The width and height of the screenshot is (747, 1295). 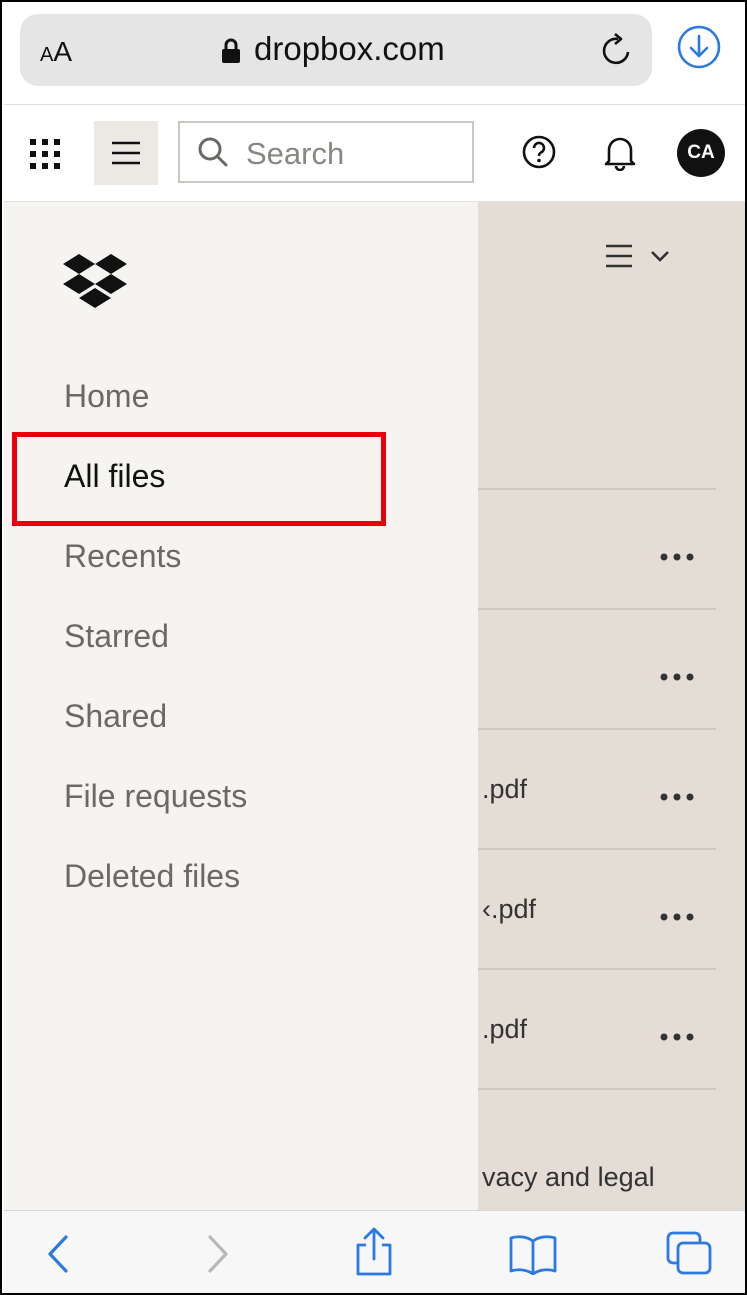 I want to click on app-grid-icon, so click(x=46, y=157).